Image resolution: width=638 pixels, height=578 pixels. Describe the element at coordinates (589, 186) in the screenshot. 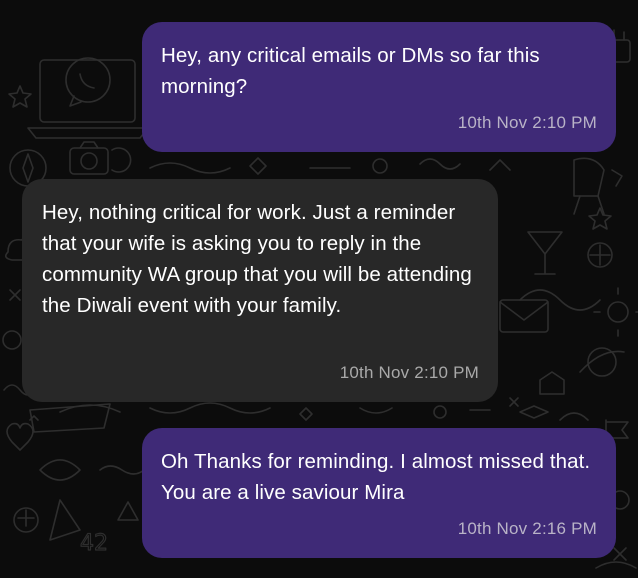

I see `chair-icon` at that location.